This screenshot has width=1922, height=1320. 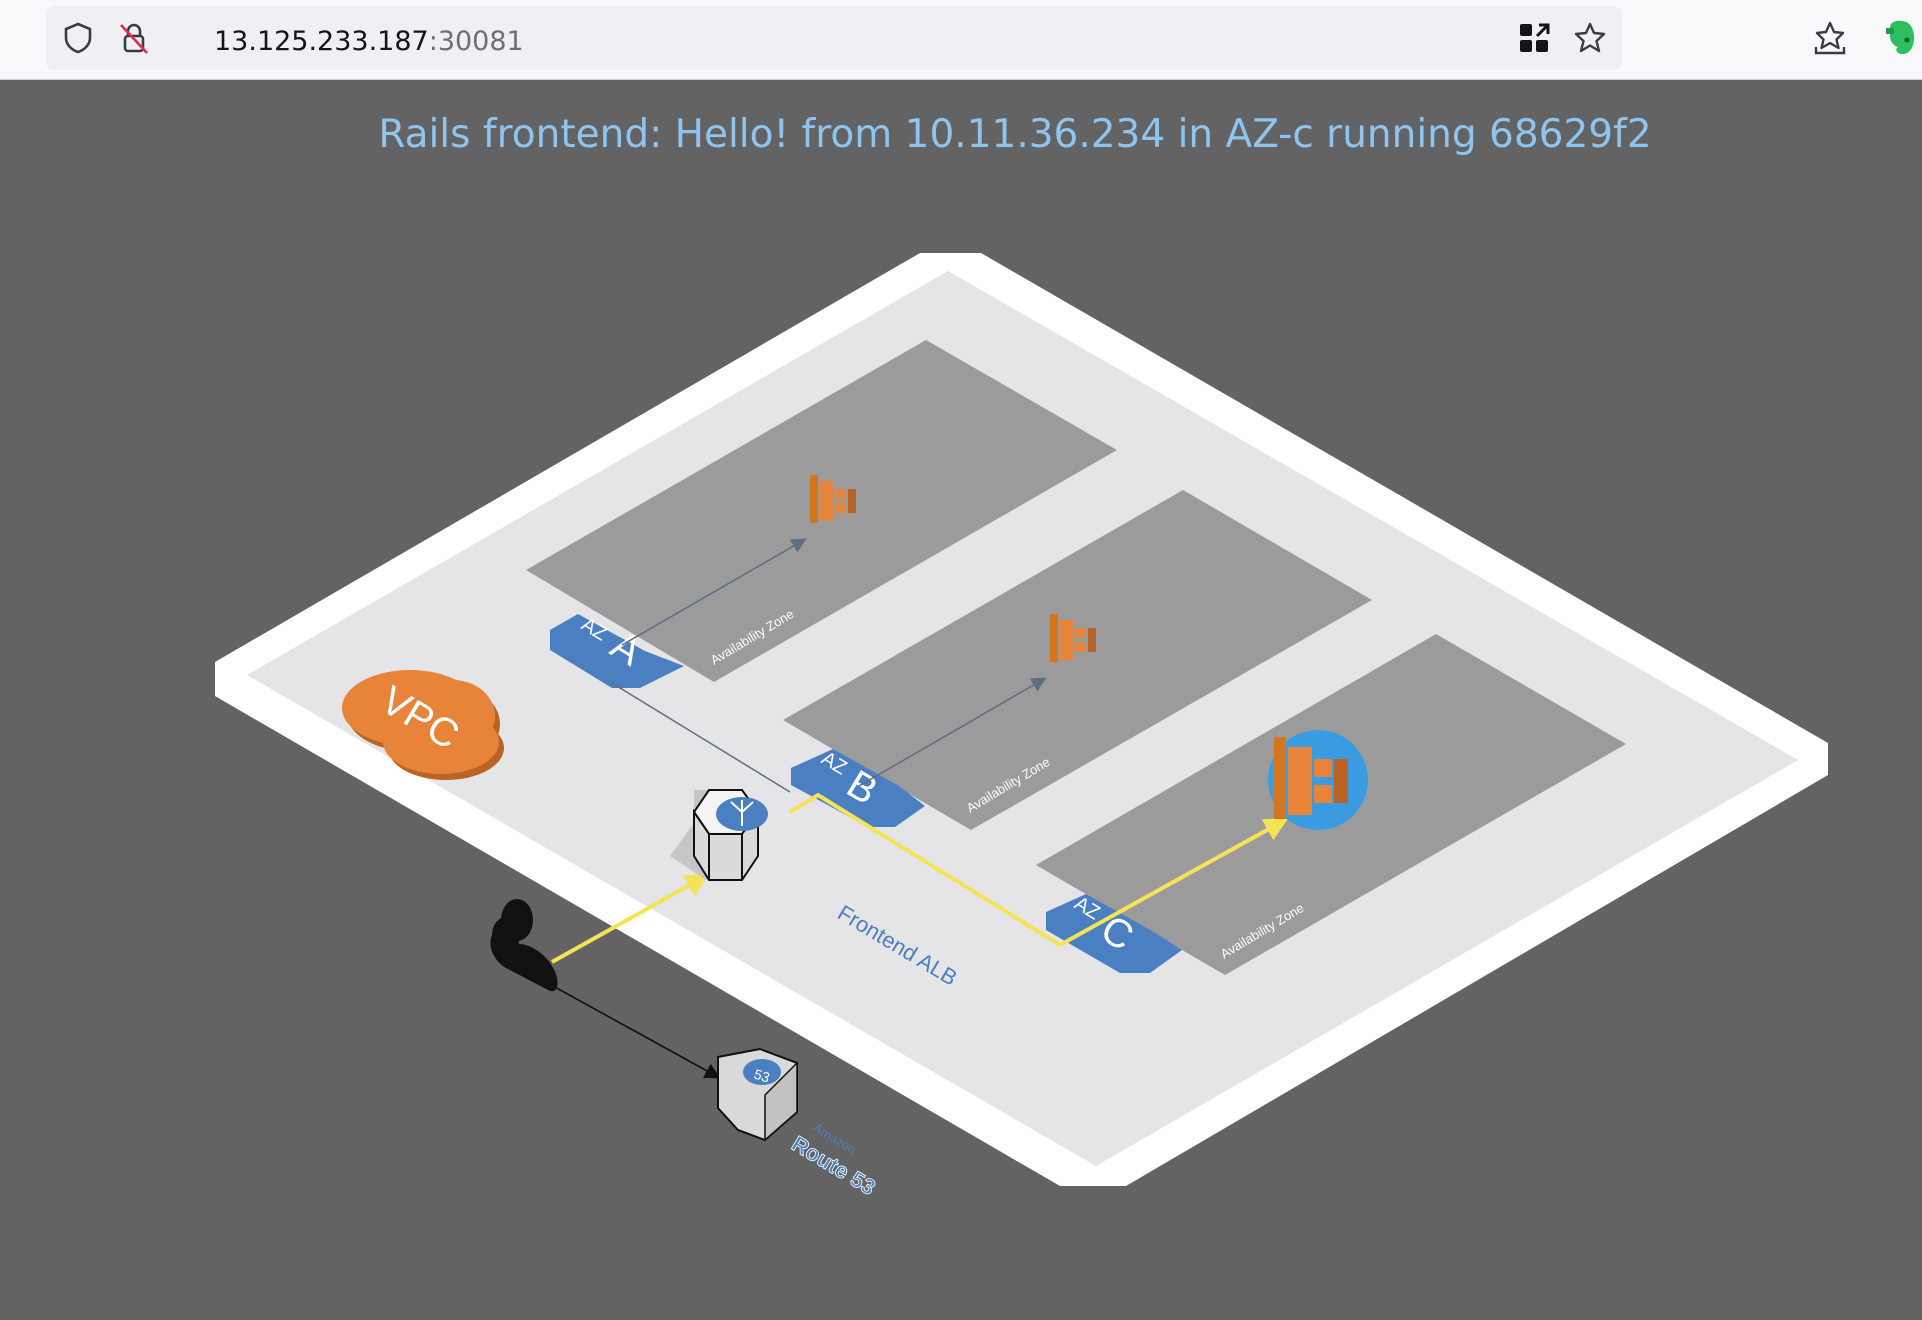 What do you see at coordinates (1901, 38) in the screenshot?
I see `evernote-extension-icon` at bounding box center [1901, 38].